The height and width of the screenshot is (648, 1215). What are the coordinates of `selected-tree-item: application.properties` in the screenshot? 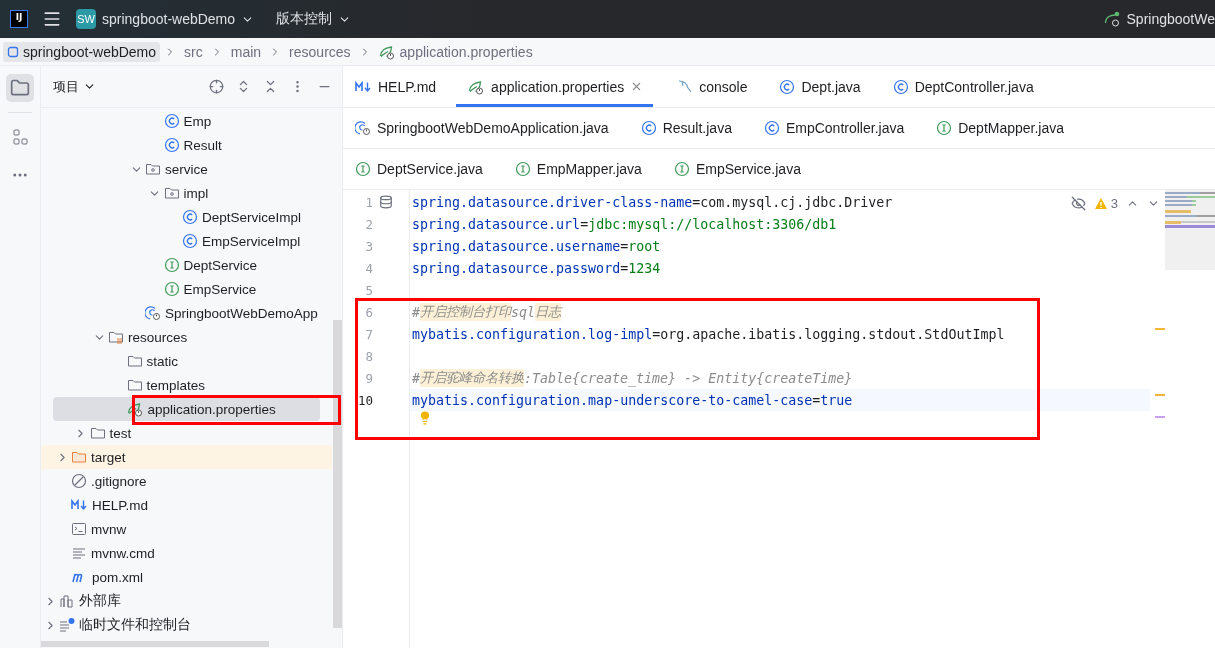 It's located at (186, 409).